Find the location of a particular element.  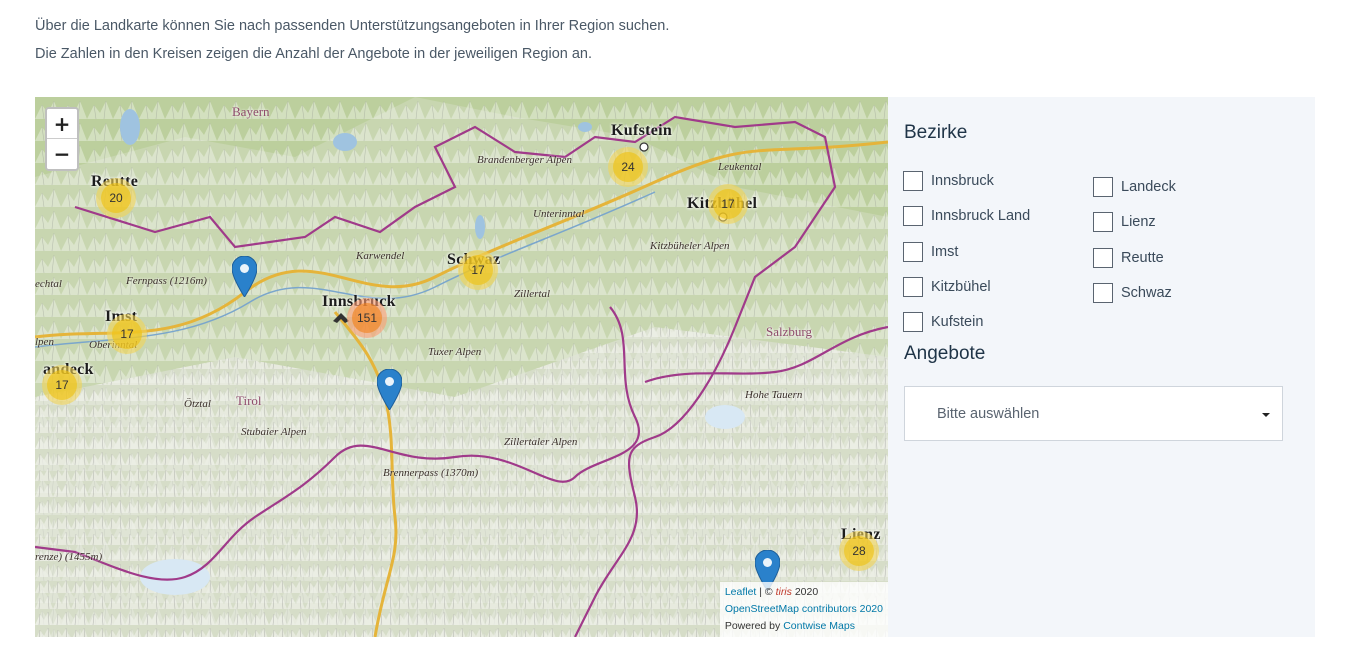

checkbox-kufstein: Kufstein is located at coordinates (943, 322).